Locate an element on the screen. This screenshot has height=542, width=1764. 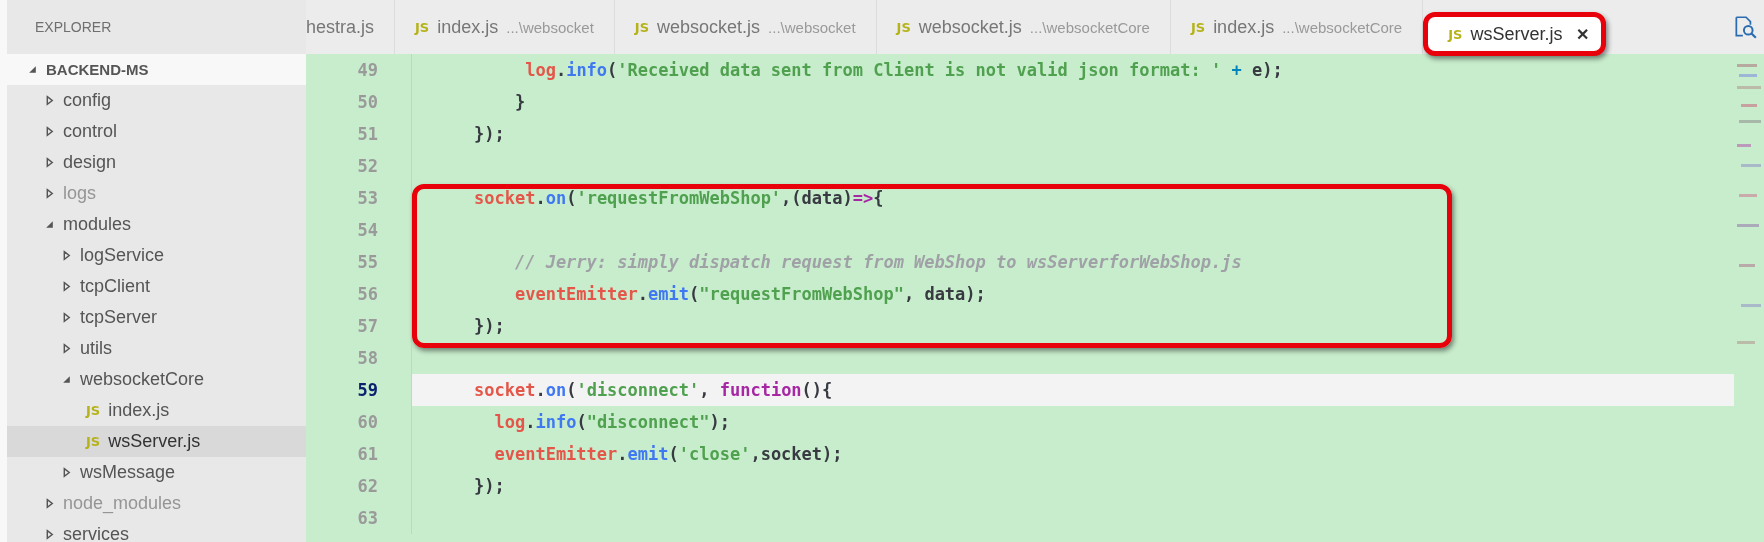
line-number: 50 is located at coordinates (367, 102).